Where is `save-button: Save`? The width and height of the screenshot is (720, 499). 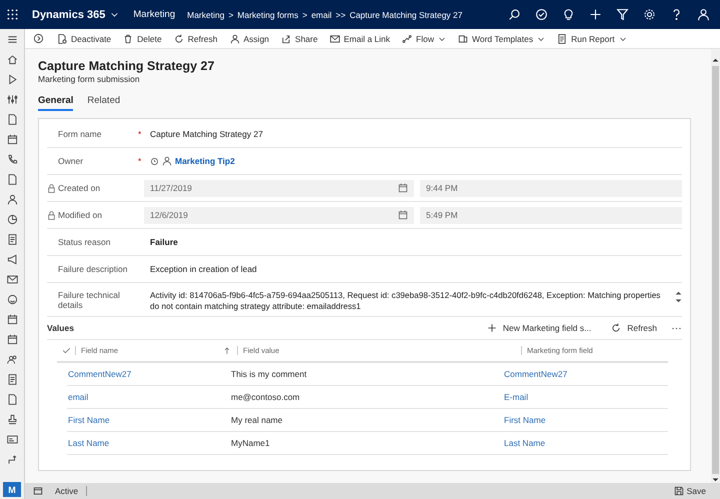 save-button: Save is located at coordinates (690, 491).